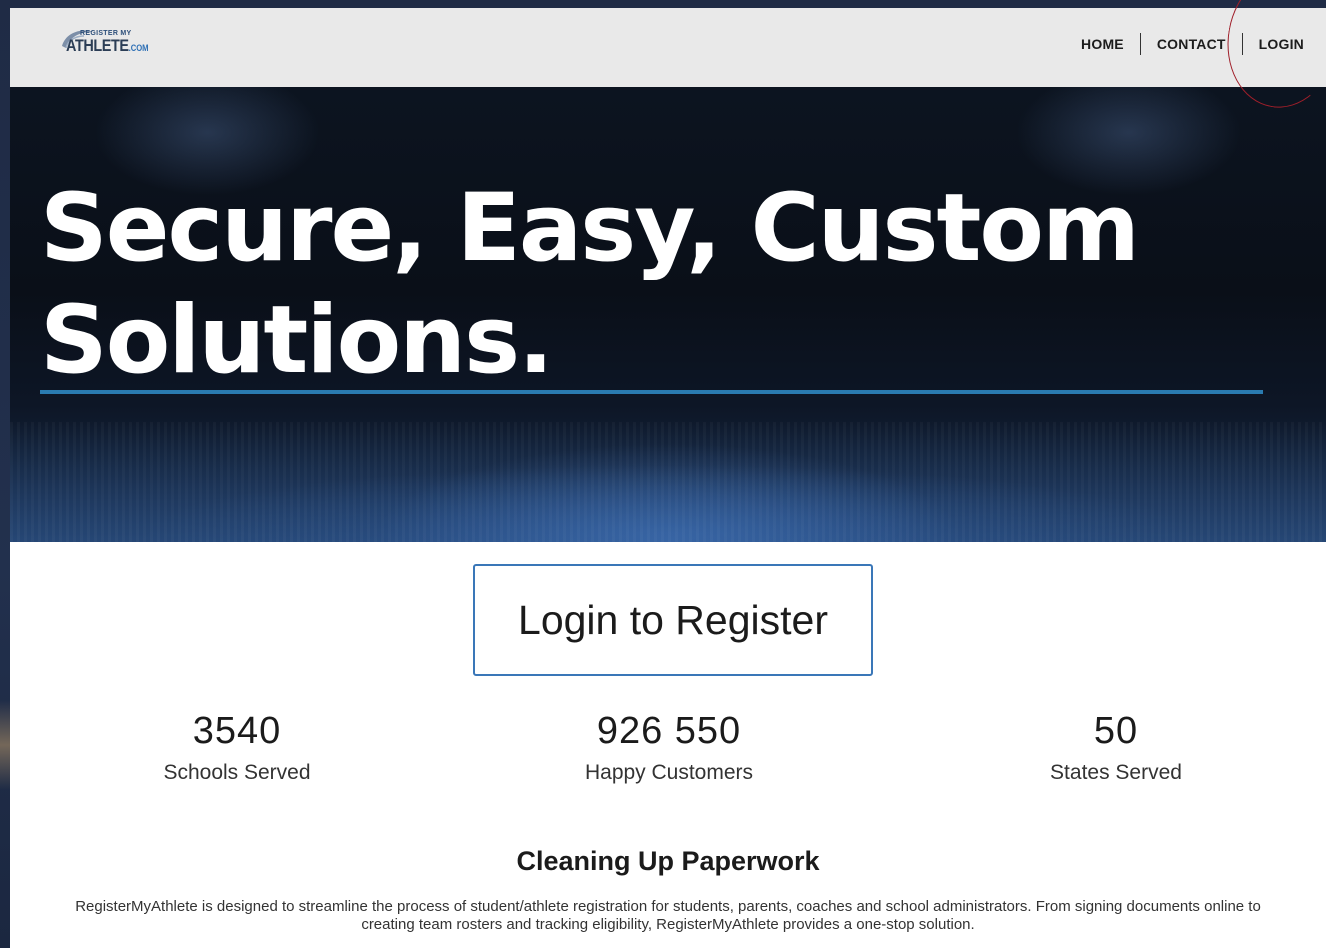  Describe the element at coordinates (1102, 44) in the screenshot. I see `nav-home: HOME` at that location.